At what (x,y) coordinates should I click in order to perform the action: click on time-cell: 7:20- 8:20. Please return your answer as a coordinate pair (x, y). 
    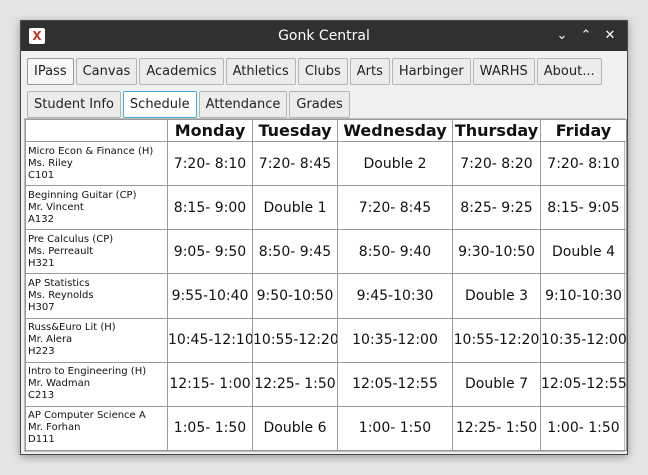
    Looking at the image, I should click on (496, 163).